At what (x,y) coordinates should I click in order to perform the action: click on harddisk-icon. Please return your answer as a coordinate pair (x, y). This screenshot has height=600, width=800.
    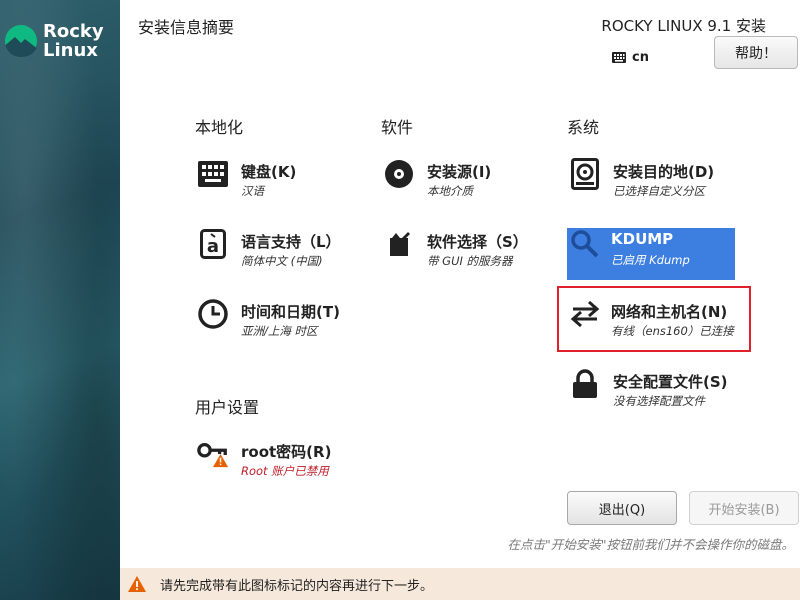
    Looking at the image, I should click on (585, 174).